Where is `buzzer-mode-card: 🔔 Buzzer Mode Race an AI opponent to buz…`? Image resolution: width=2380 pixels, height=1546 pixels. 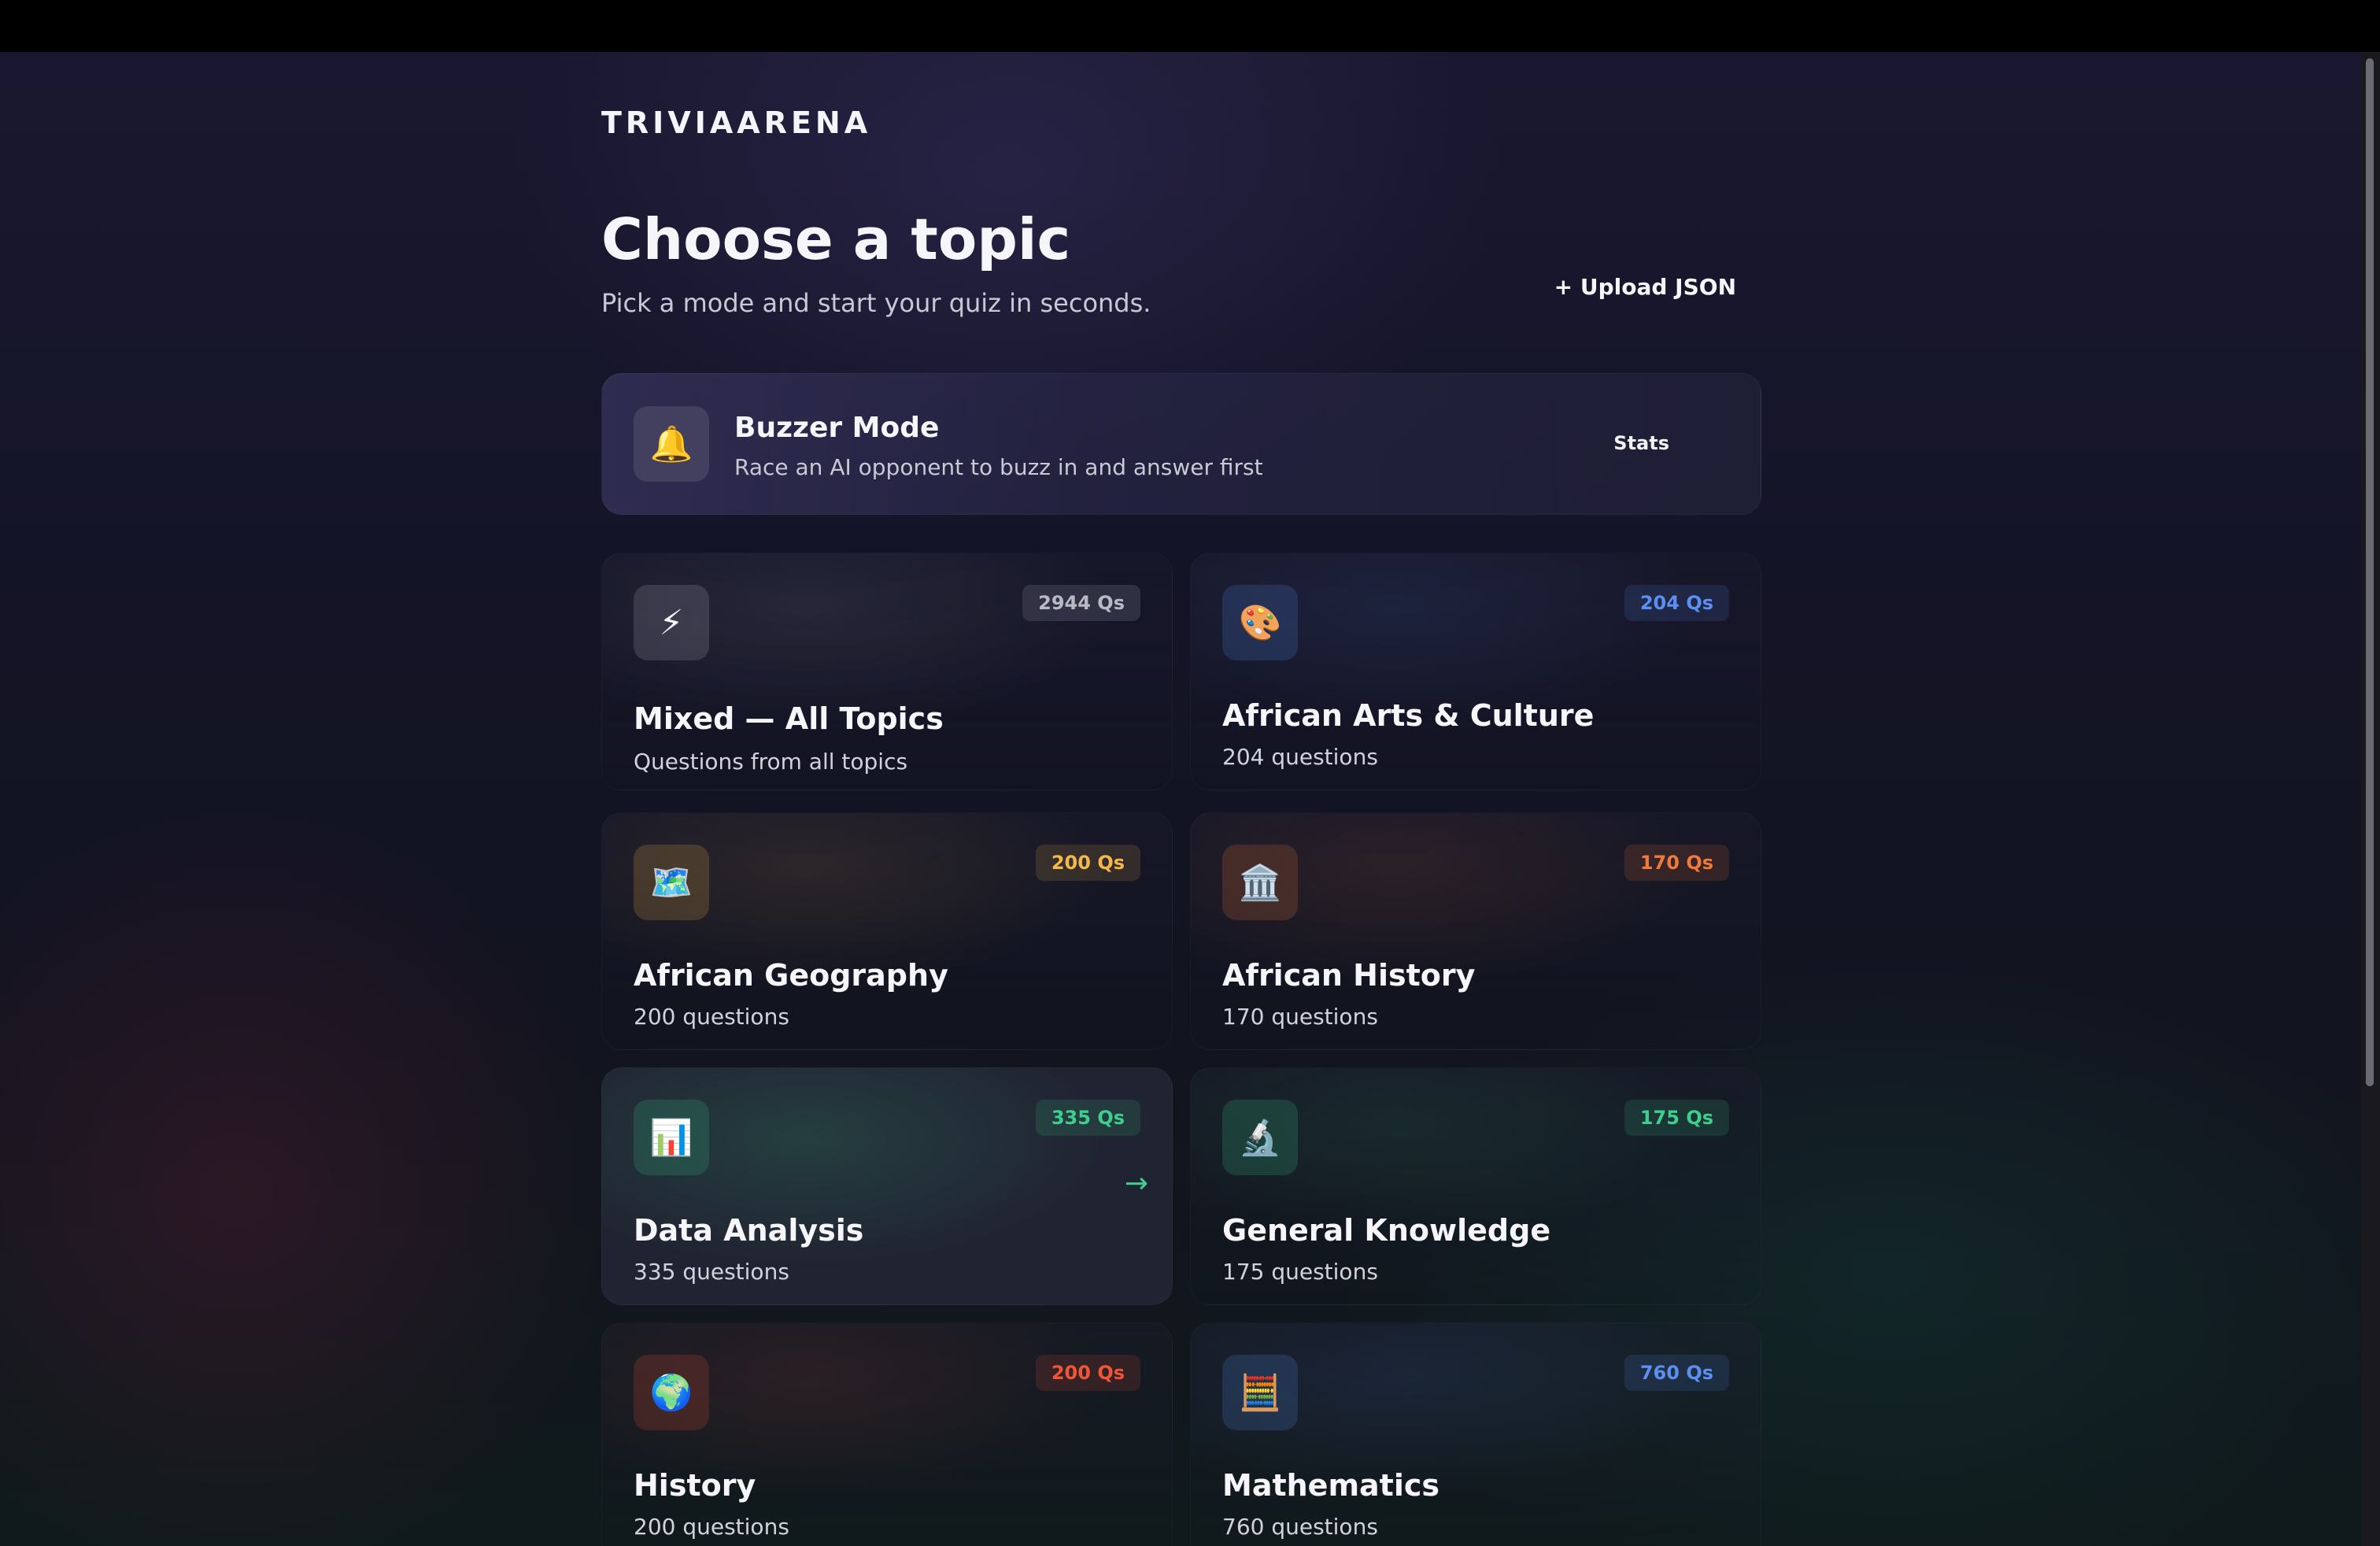 buzzer-mode-card: 🔔 Buzzer Mode Race an AI opponent to buz… is located at coordinates (1181, 444).